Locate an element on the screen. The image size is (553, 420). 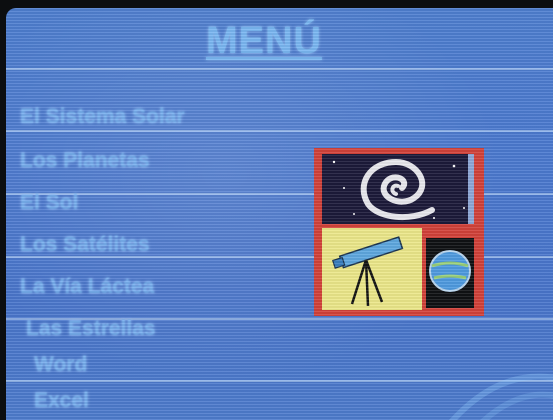
menu-item-via-lactea: La Vía Láctea is located at coordinates (87, 287).